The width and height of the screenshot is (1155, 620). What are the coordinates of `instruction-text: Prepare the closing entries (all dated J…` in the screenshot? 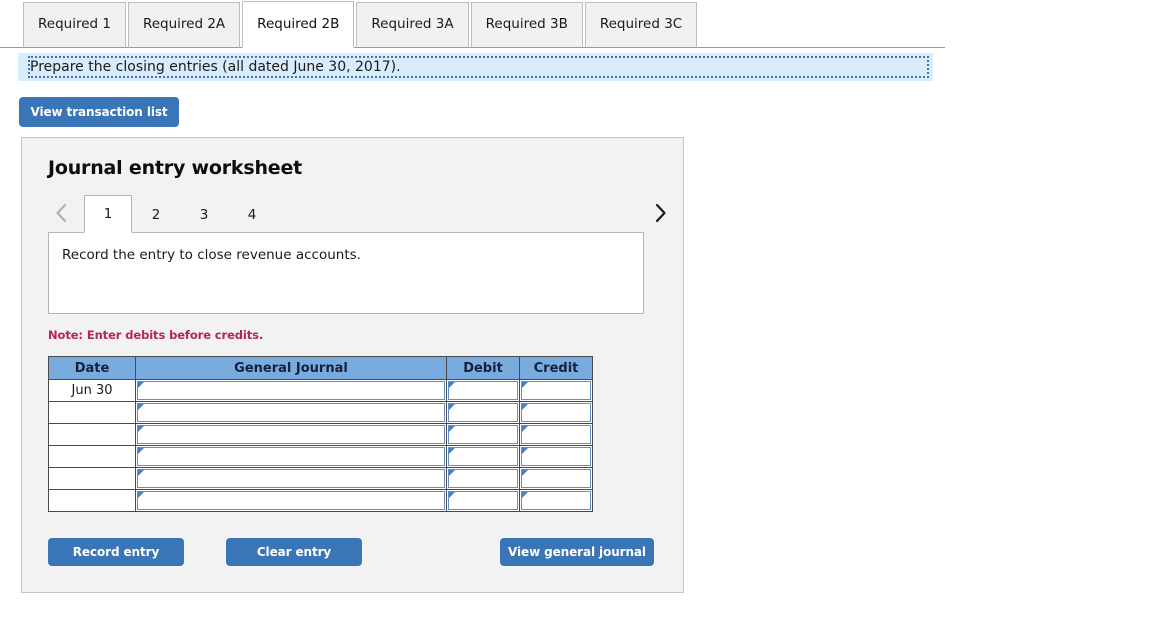 It's located at (215, 67).